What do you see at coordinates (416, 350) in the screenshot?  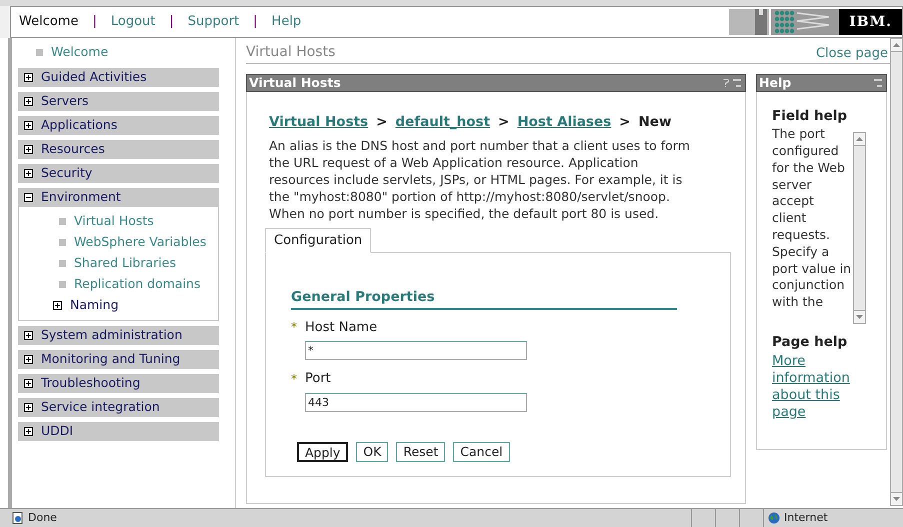 I see `text-field: *` at bounding box center [416, 350].